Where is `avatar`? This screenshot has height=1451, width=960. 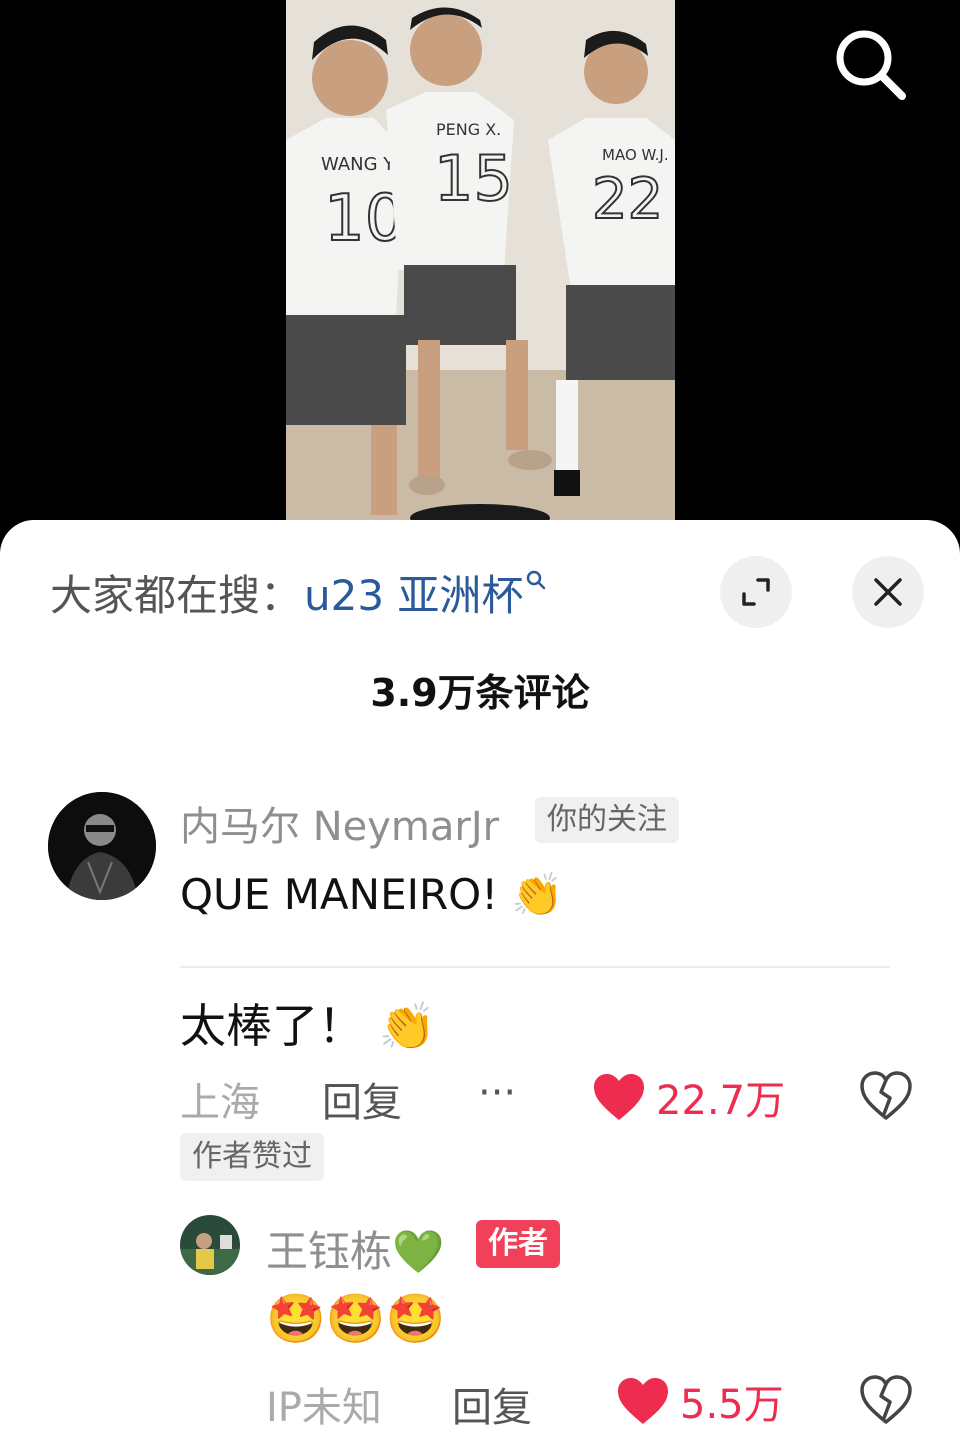 avatar is located at coordinates (102, 846).